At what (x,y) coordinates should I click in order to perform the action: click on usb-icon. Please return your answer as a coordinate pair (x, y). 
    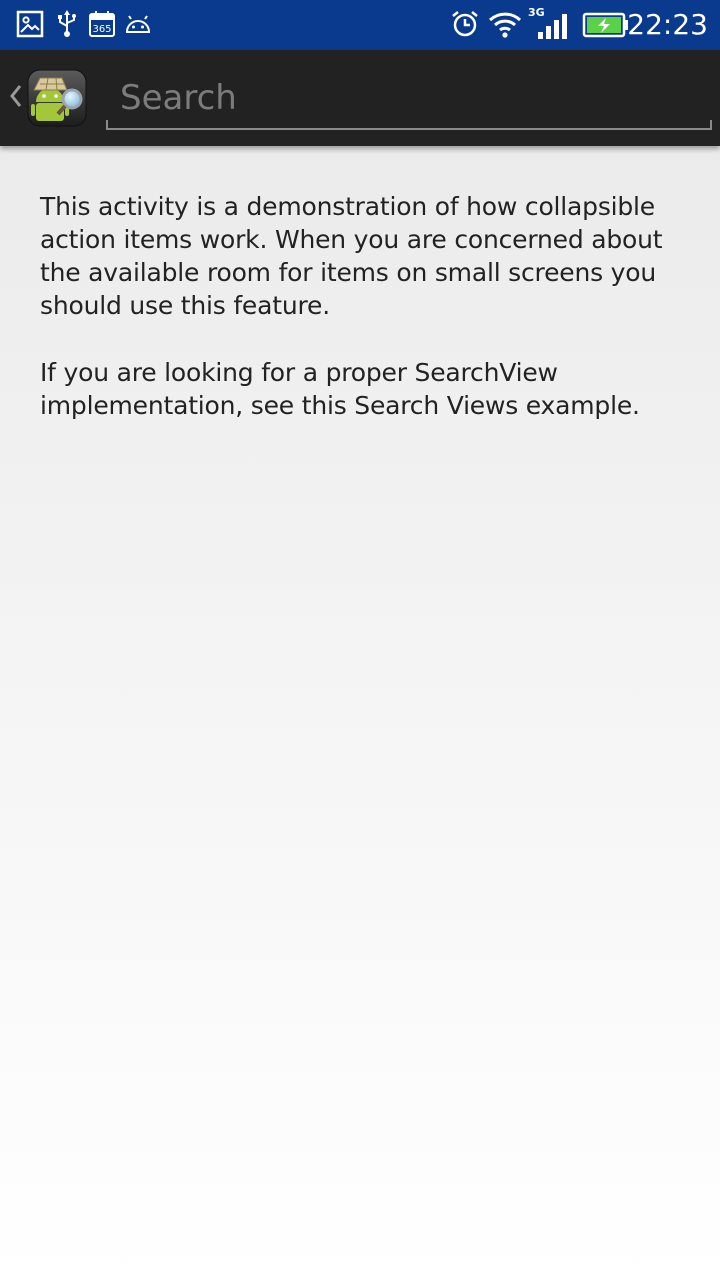
    Looking at the image, I should click on (67, 25).